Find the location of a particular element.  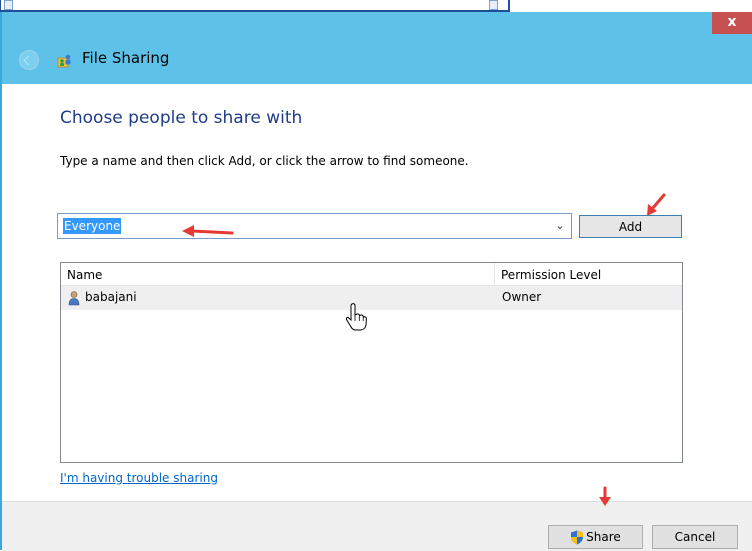

column-header-name: Name is located at coordinates (278, 274).